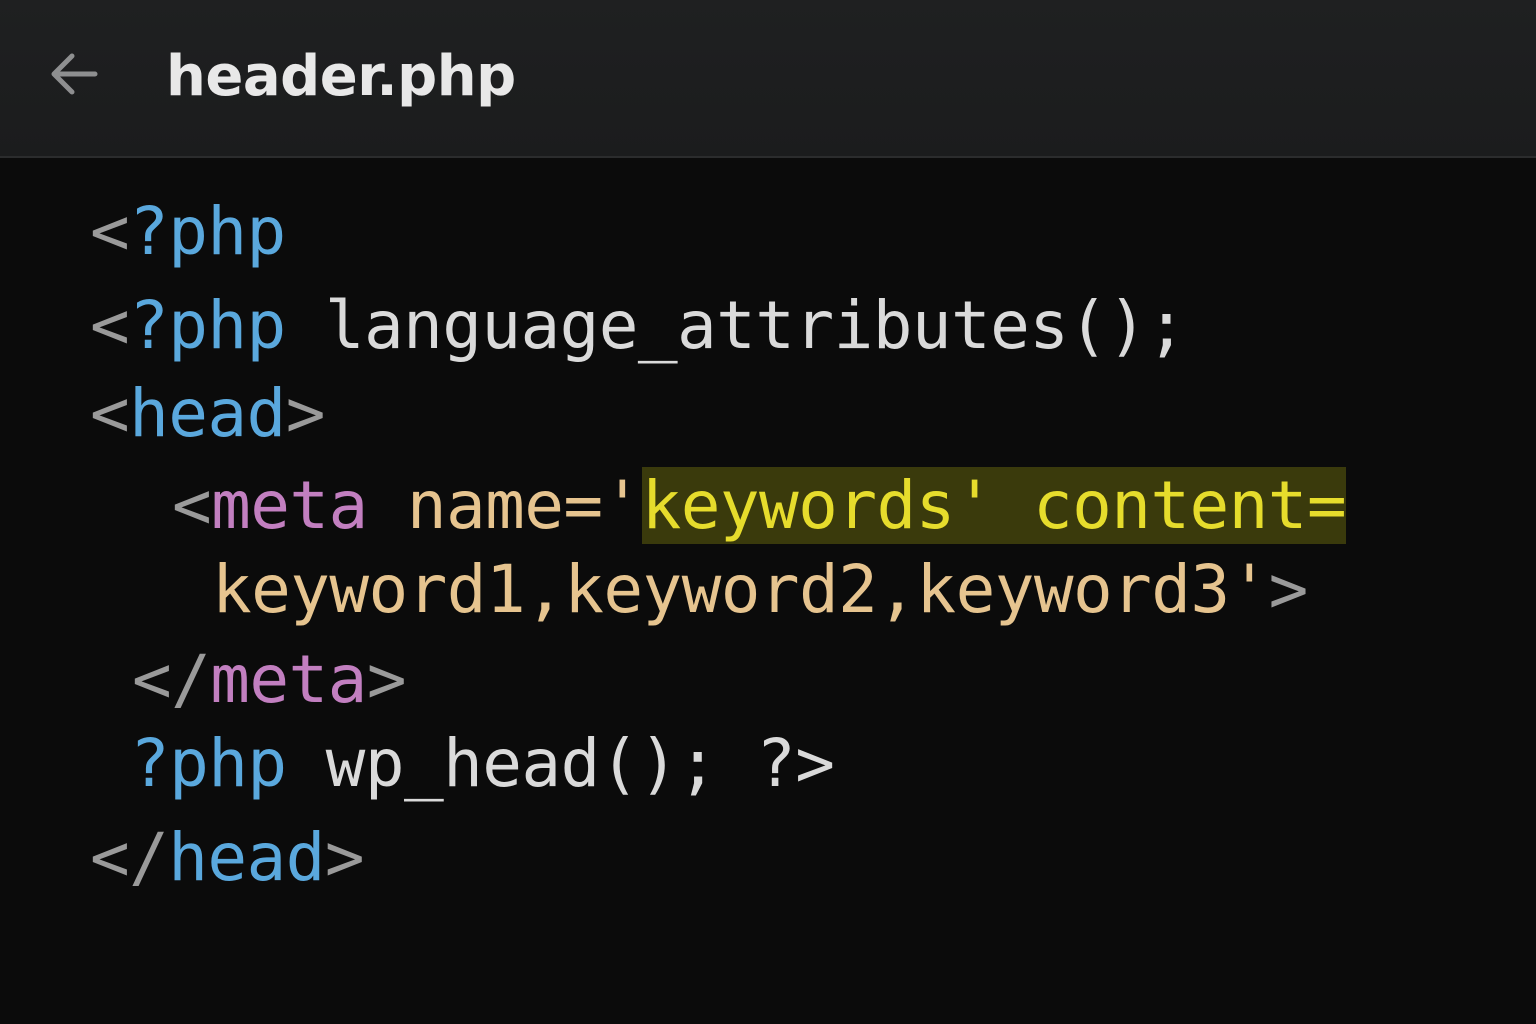  I want to click on code-token: name=', so click(504, 505).